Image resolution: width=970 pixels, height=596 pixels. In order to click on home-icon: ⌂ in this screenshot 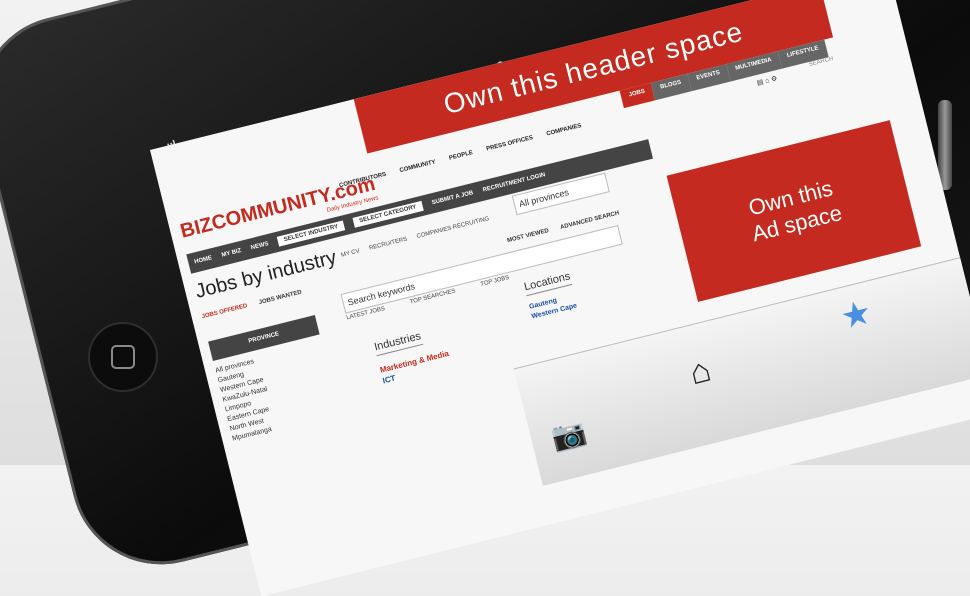, I will do `click(700, 372)`.